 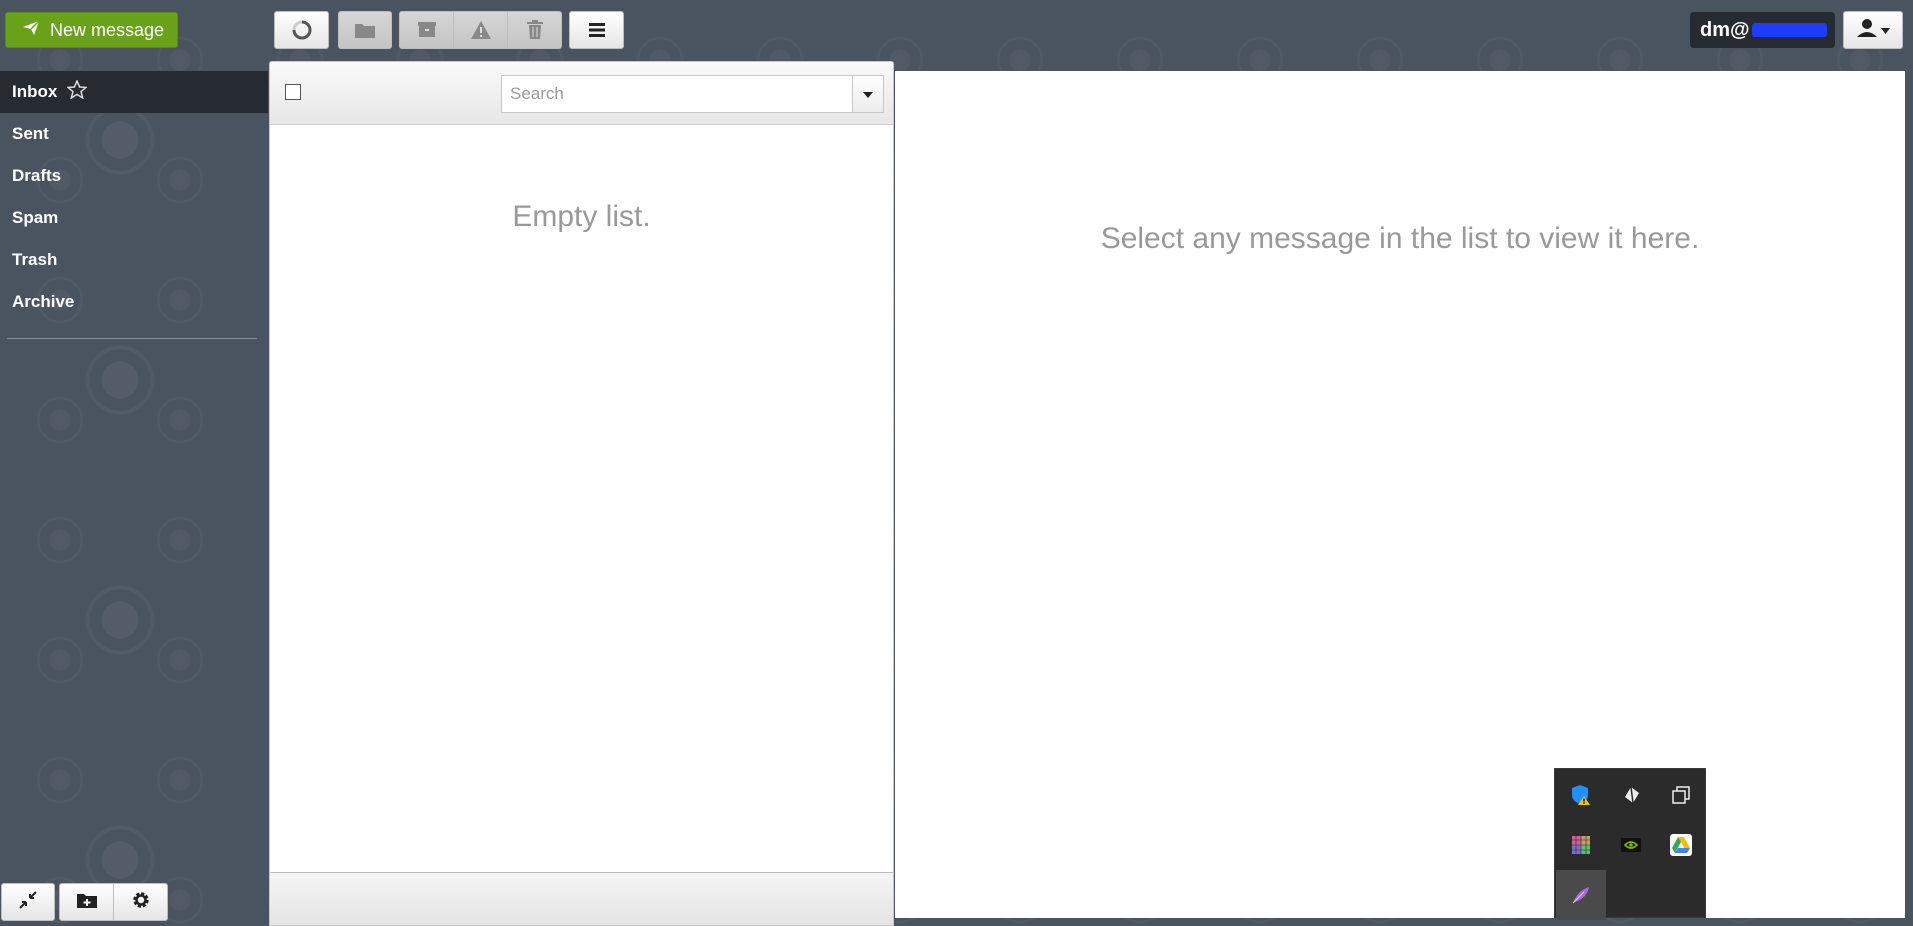 What do you see at coordinates (134, 176) in the screenshot?
I see `sidebar-item-drafts: Drafts` at bounding box center [134, 176].